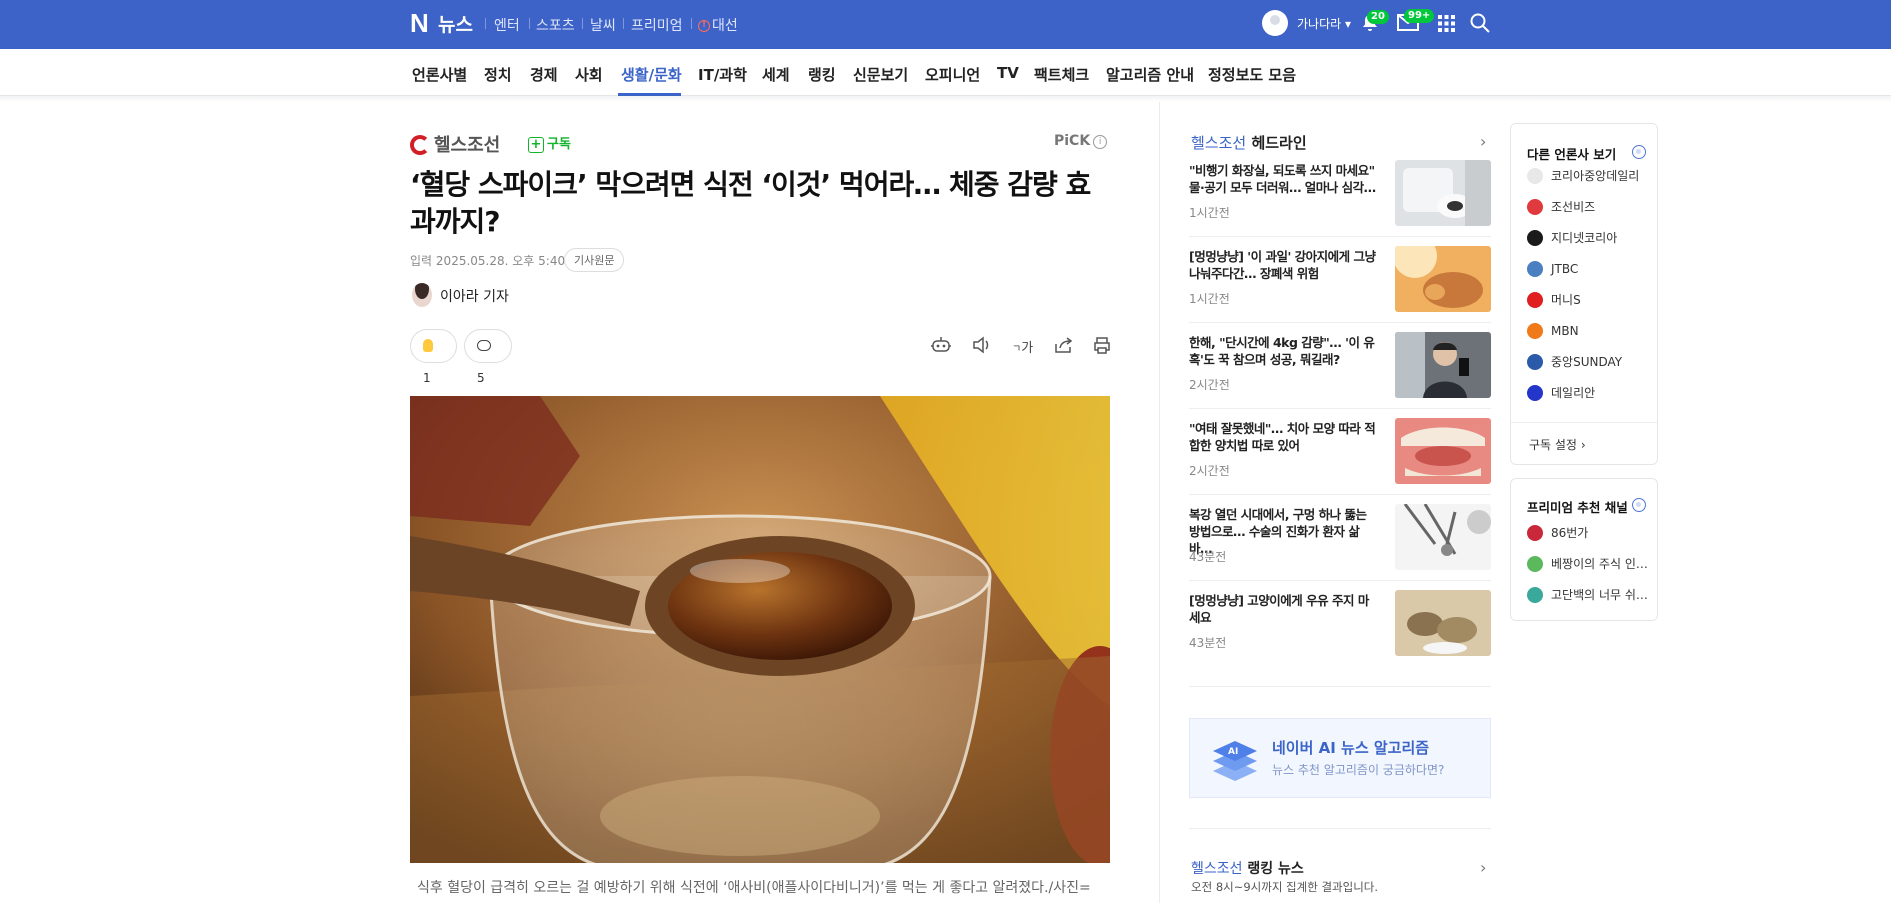  Describe the element at coordinates (1557, 444) in the screenshot. I see `subscription-settings-link: 구독 설정 ›` at that location.